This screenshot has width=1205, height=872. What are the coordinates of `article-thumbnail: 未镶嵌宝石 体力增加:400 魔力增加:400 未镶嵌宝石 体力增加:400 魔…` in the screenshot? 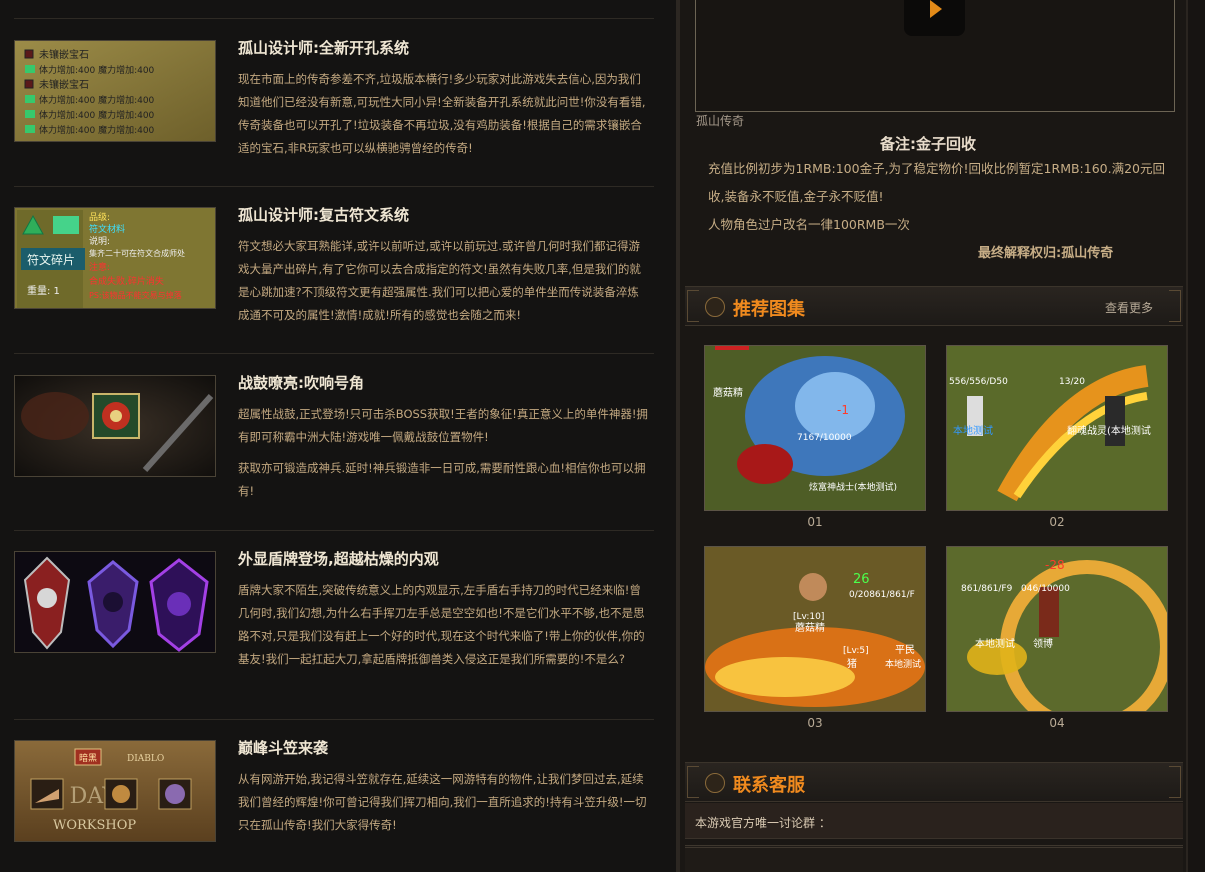 It's located at (115, 91).